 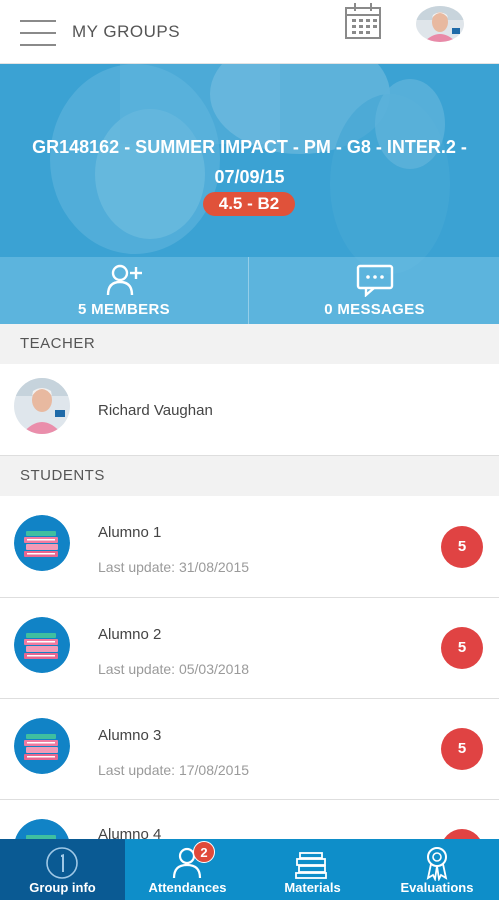 I want to click on members-button: 5 MEMBERS, so click(x=124, y=290).